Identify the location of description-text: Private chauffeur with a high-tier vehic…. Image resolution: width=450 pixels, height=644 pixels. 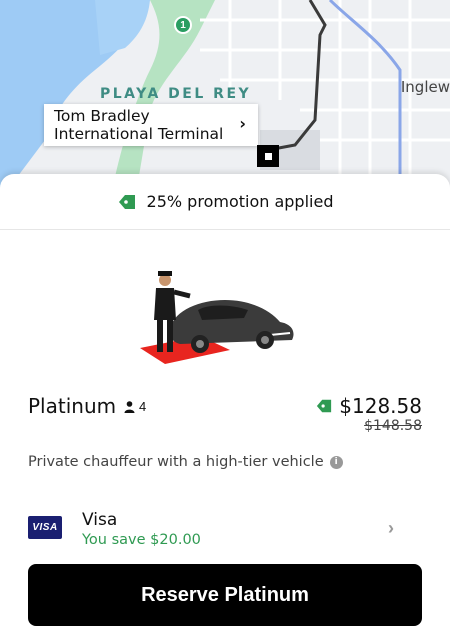
(176, 462).